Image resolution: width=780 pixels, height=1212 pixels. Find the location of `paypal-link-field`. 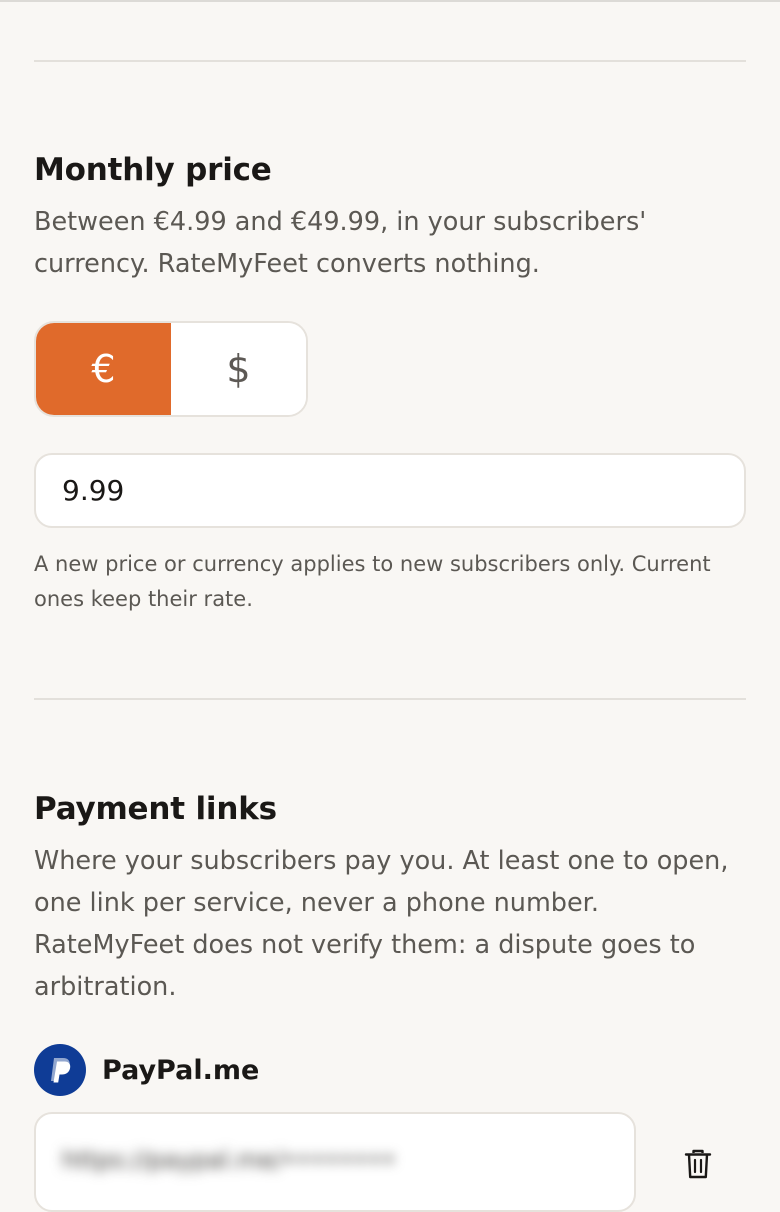

paypal-link-field is located at coordinates (335, 1162).